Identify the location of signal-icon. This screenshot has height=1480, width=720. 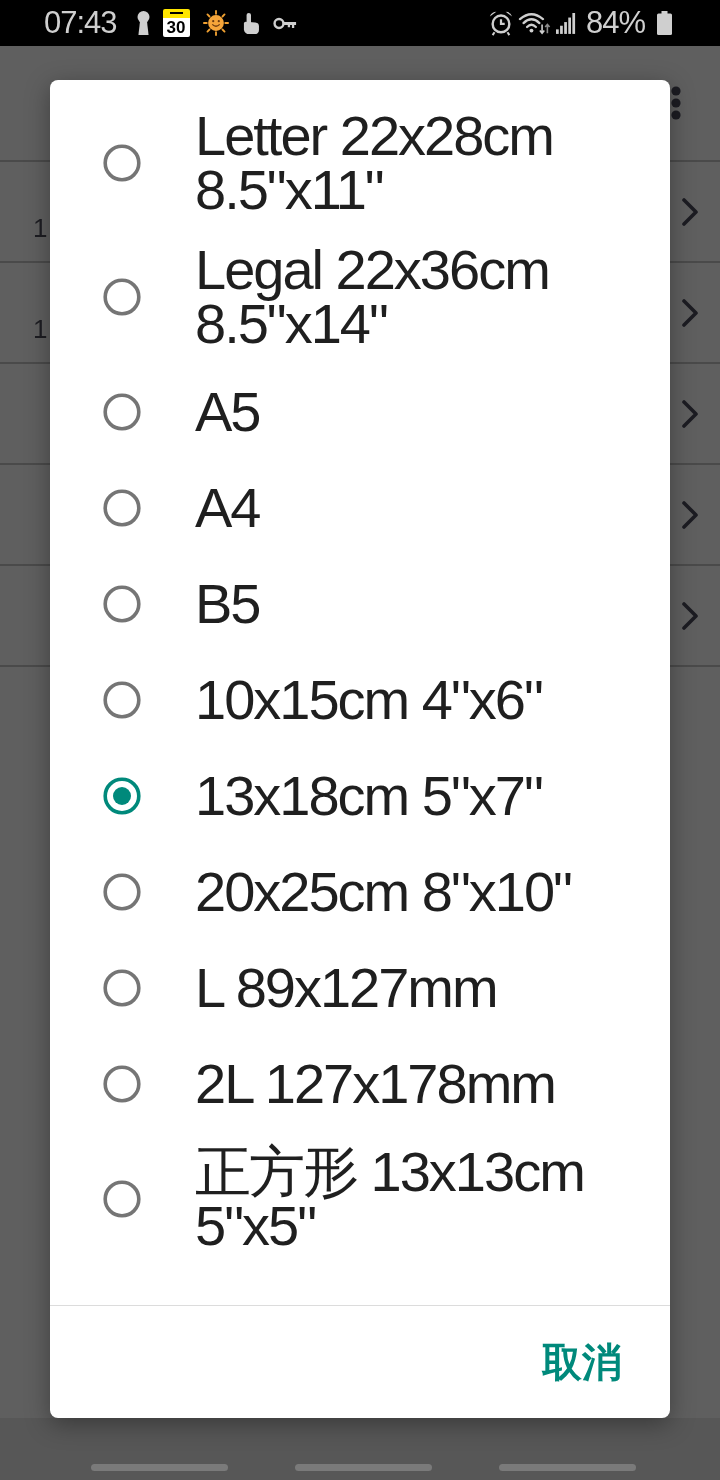
(565, 23).